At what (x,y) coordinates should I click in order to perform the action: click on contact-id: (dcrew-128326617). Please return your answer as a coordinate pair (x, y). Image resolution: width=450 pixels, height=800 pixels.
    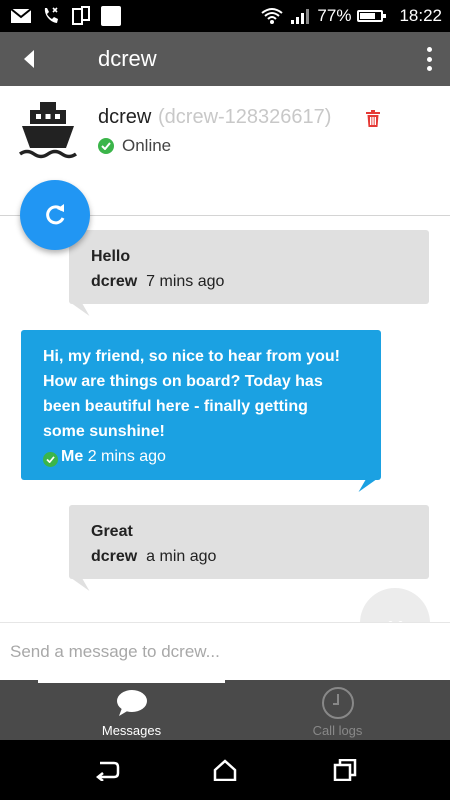
    Looking at the image, I should click on (245, 117).